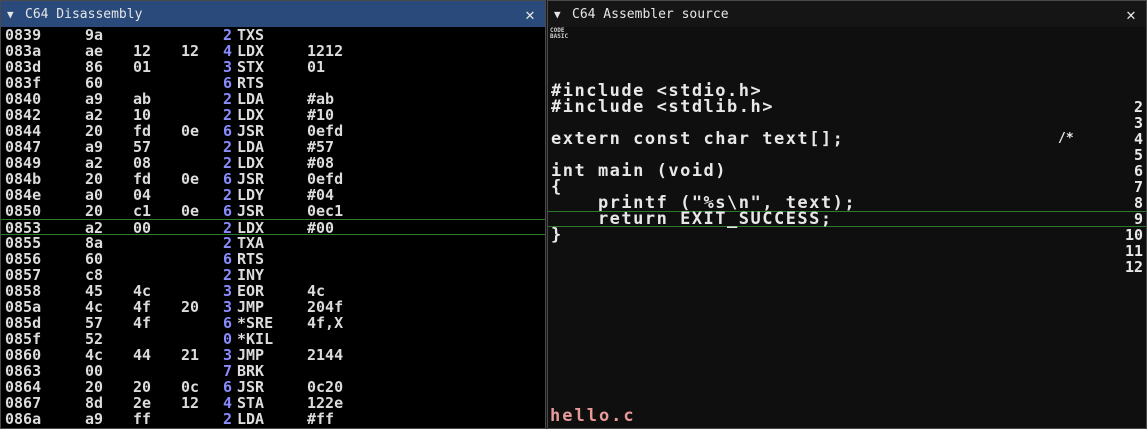  Describe the element at coordinates (23, 387) in the screenshot. I see `address: 0864` at that location.